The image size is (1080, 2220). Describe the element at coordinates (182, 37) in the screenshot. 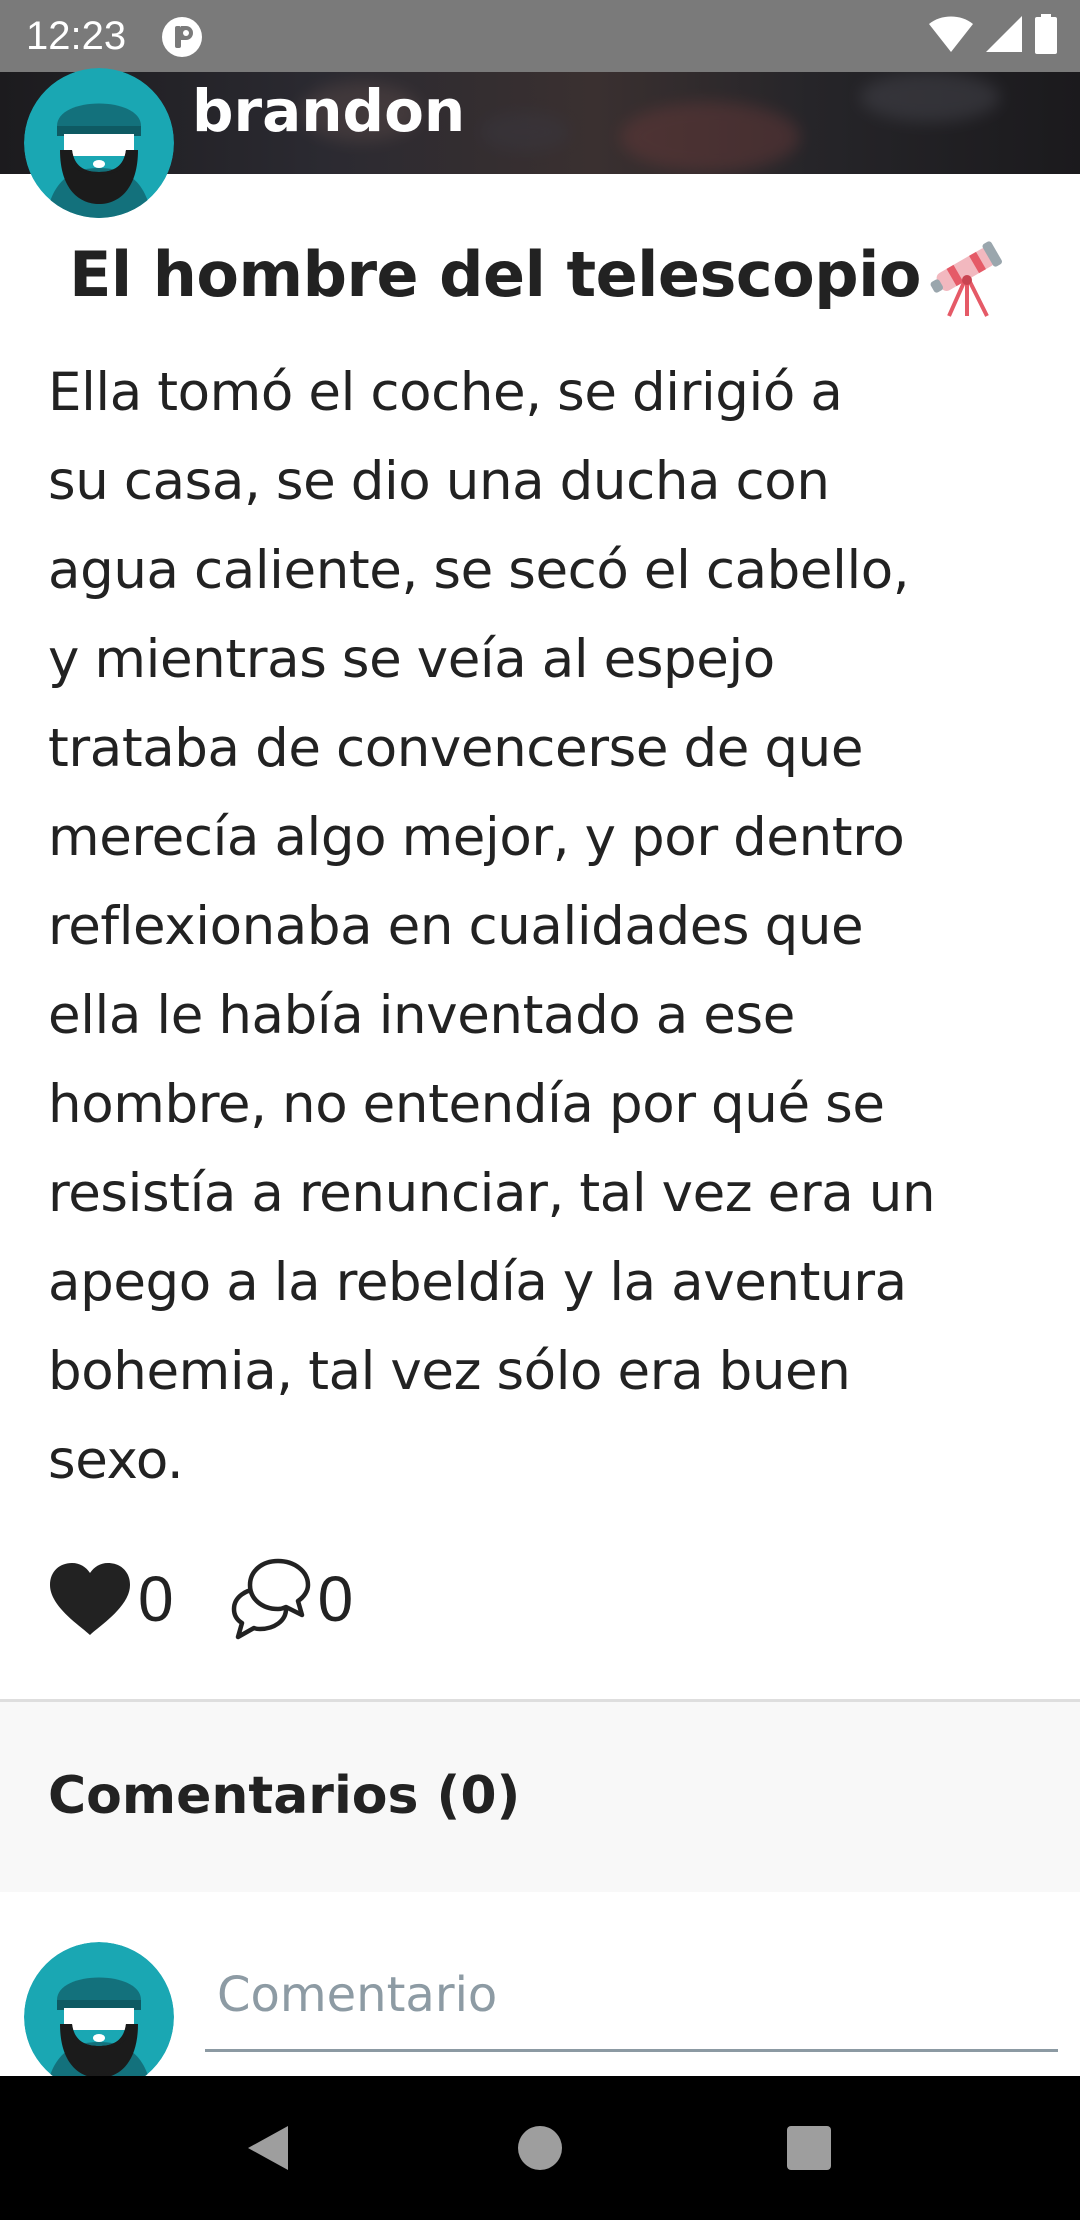

I see `app-notification-icon` at that location.